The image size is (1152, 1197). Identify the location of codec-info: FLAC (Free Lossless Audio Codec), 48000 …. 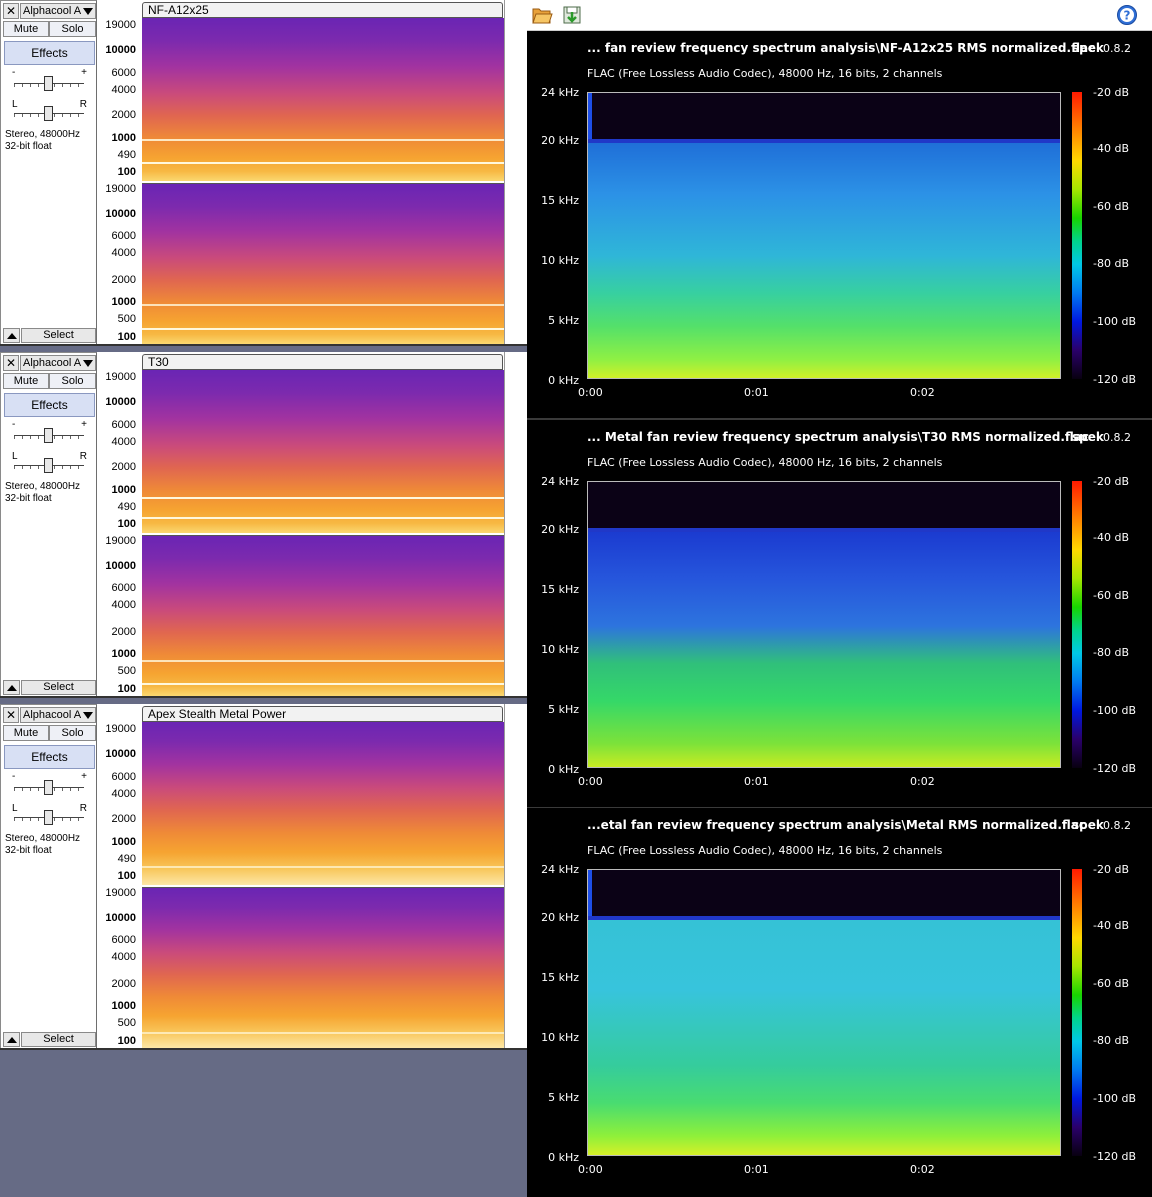
(765, 73).